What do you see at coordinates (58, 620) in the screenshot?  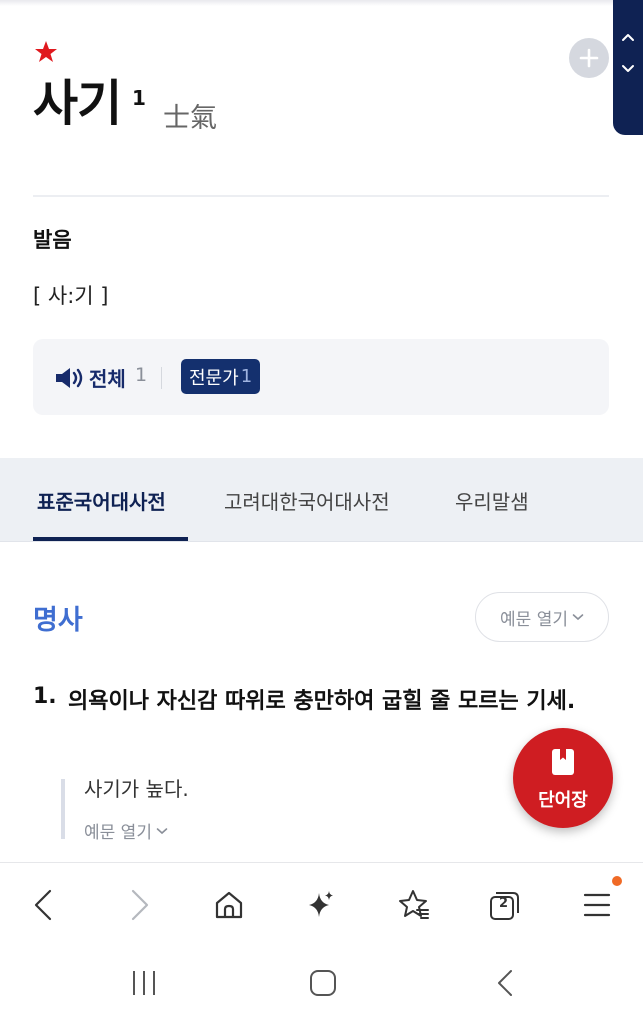 I see `part-of-speech: 명사` at bounding box center [58, 620].